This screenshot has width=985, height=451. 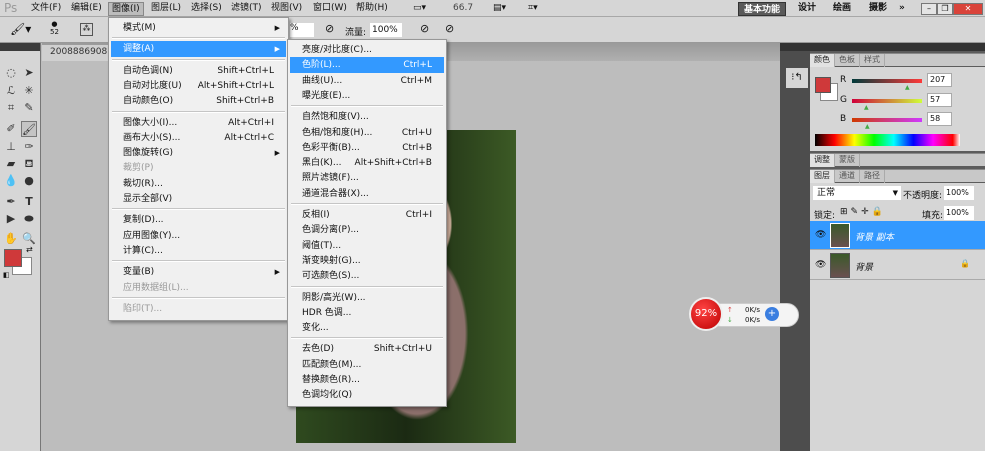 What do you see at coordinates (959, 193) in the screenshot?
I see `layer-opacity-input: 100%` at bounding box center [959, 193].